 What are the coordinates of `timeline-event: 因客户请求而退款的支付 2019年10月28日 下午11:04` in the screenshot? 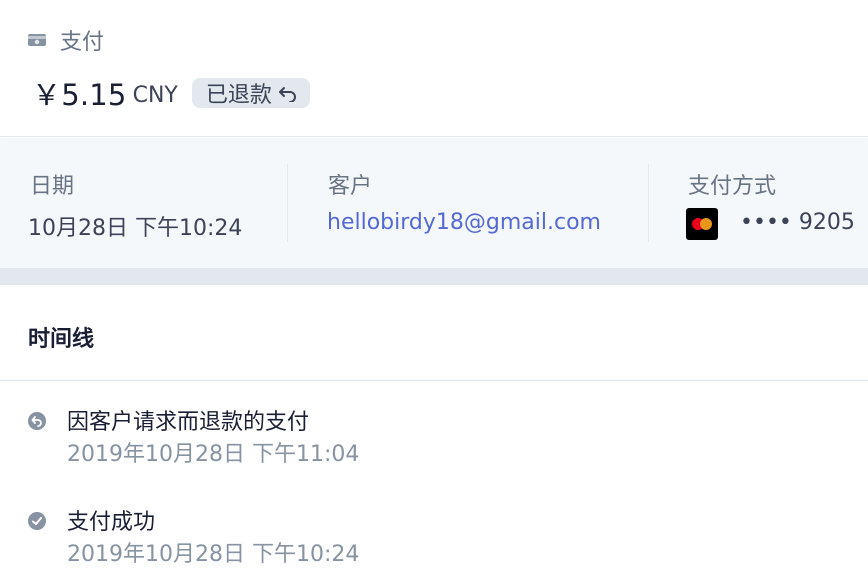 It's located at (434, 439).